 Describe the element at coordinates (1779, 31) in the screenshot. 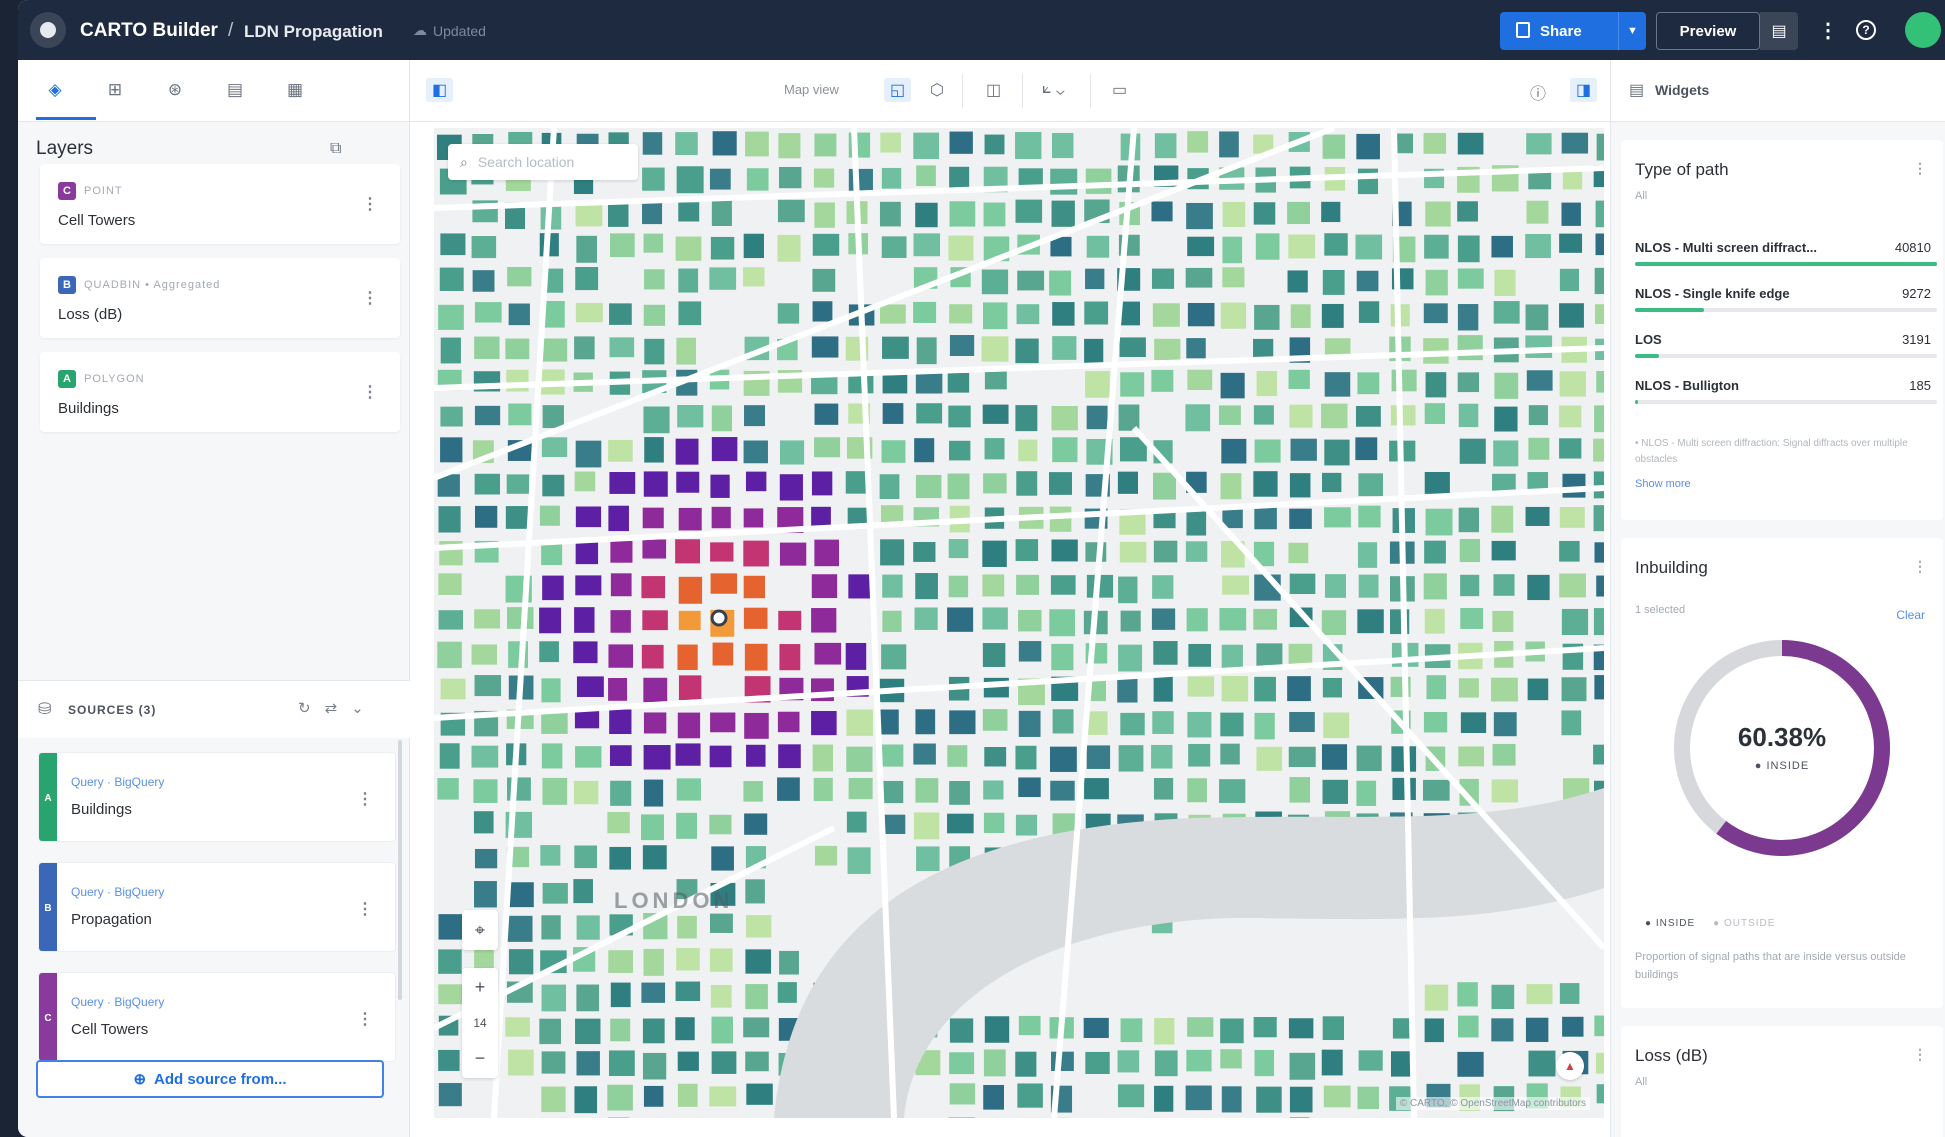

I see `layout-toggle-icon: ▤` at that location.